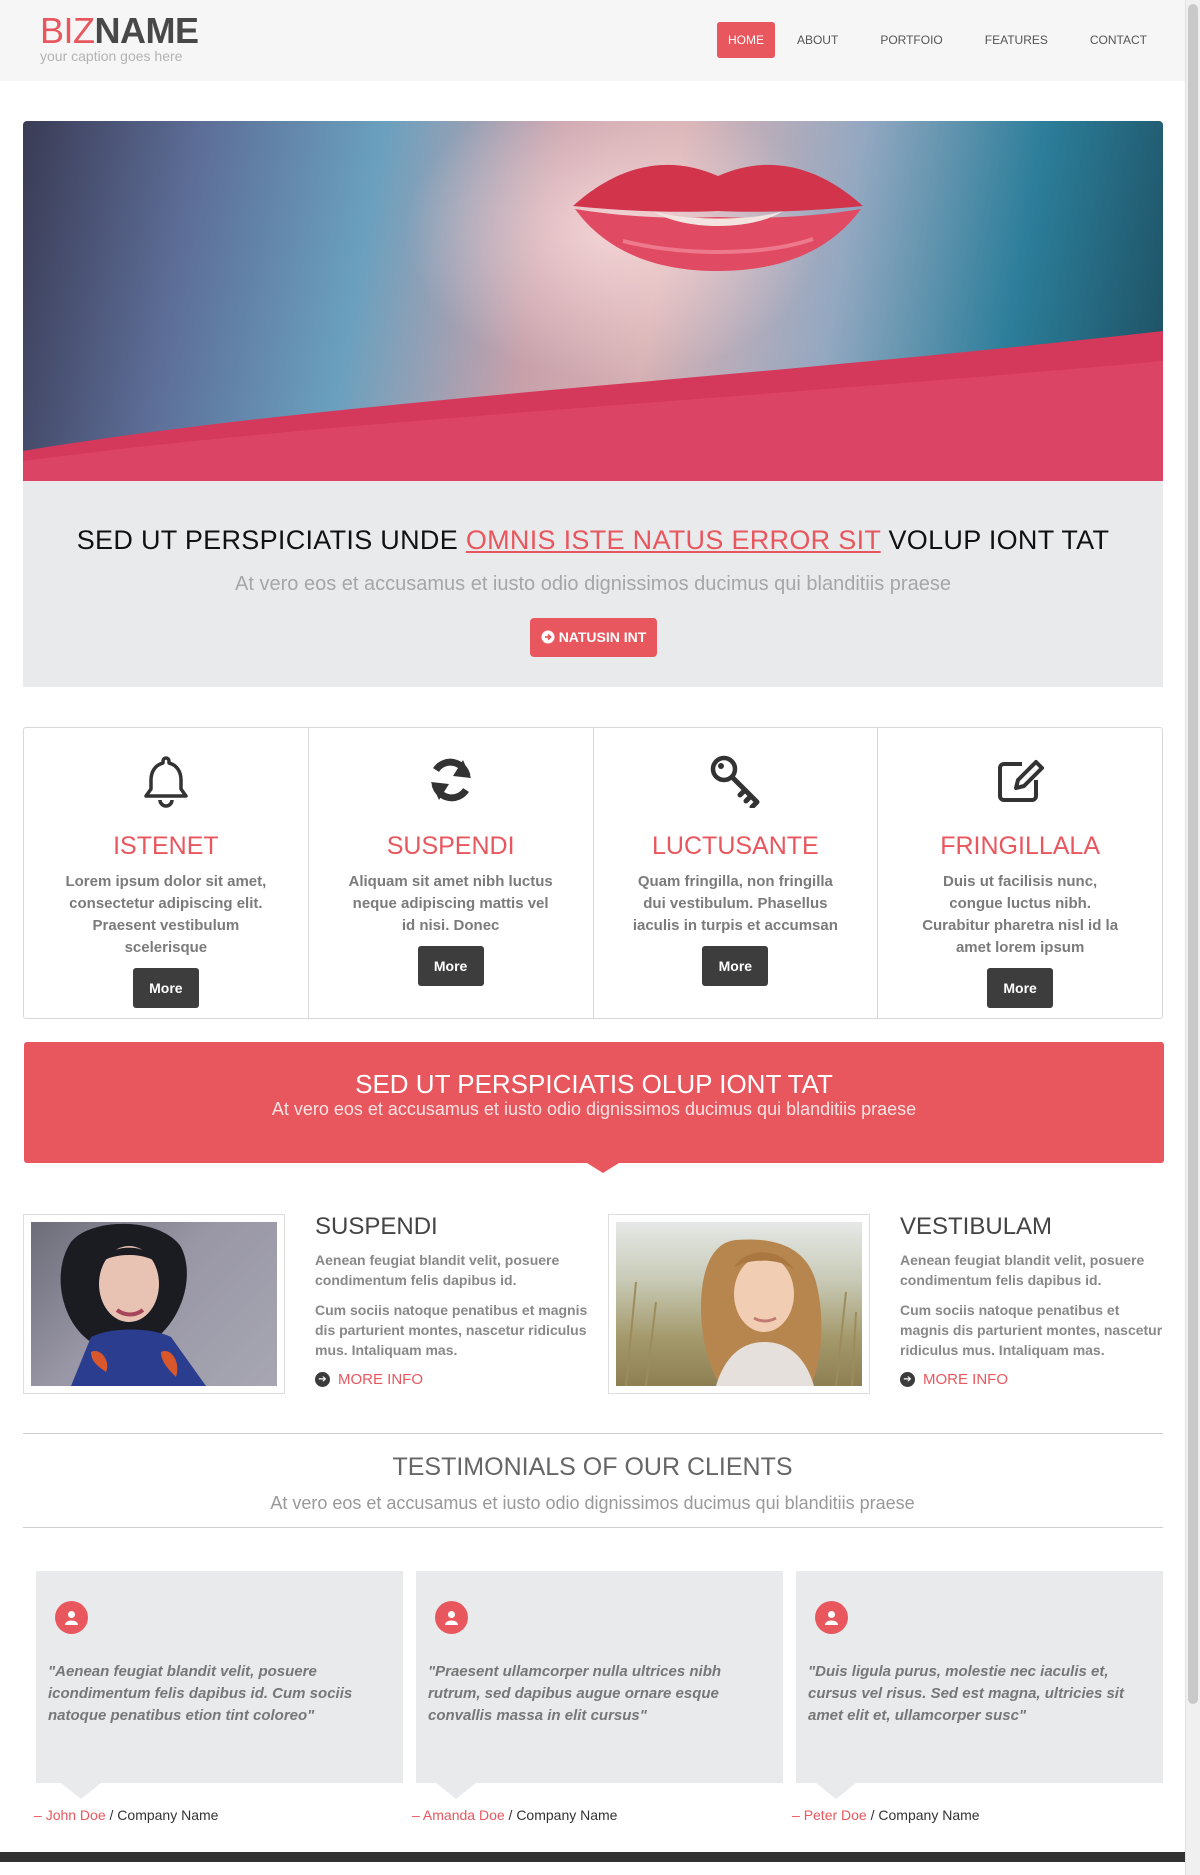  Describe the element at coordinates (111, 56) in the screenshot. I see `site-caption: your caption goes here` at that location.